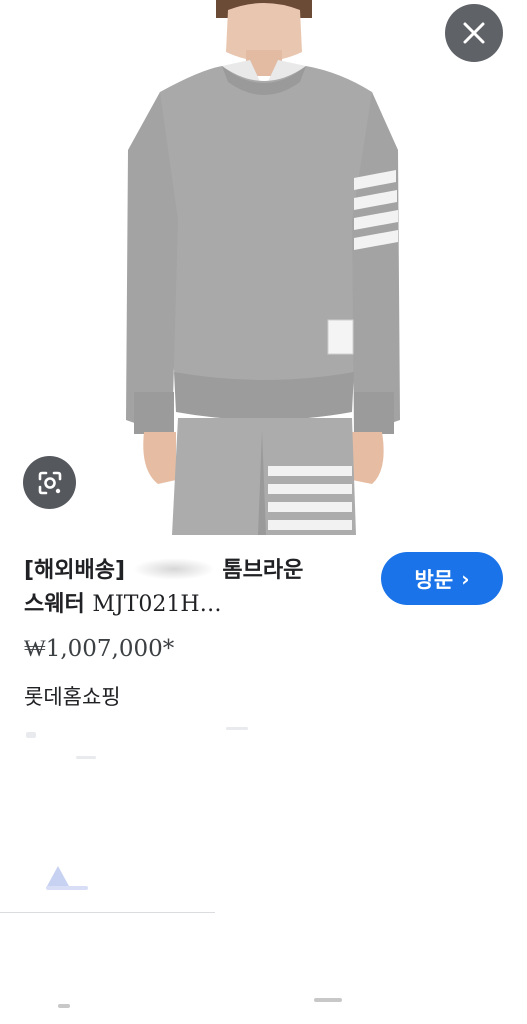 This screenshot has width=527, height=1024. I want to click on close-button, so click(474, 33).